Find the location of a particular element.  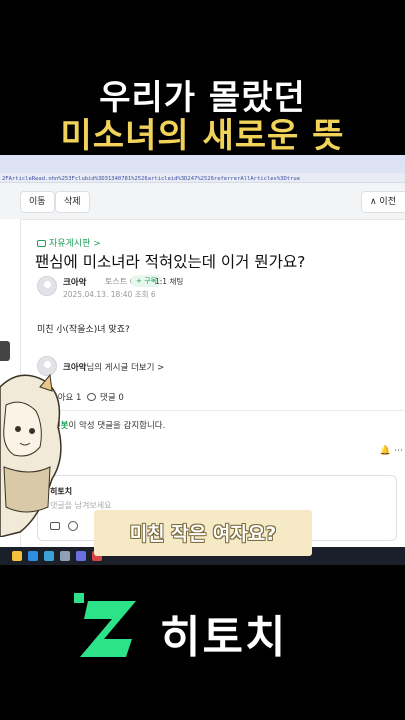

title-line-2: 미소녀의 새로운 뜻 is located at coordinates (202, 136).